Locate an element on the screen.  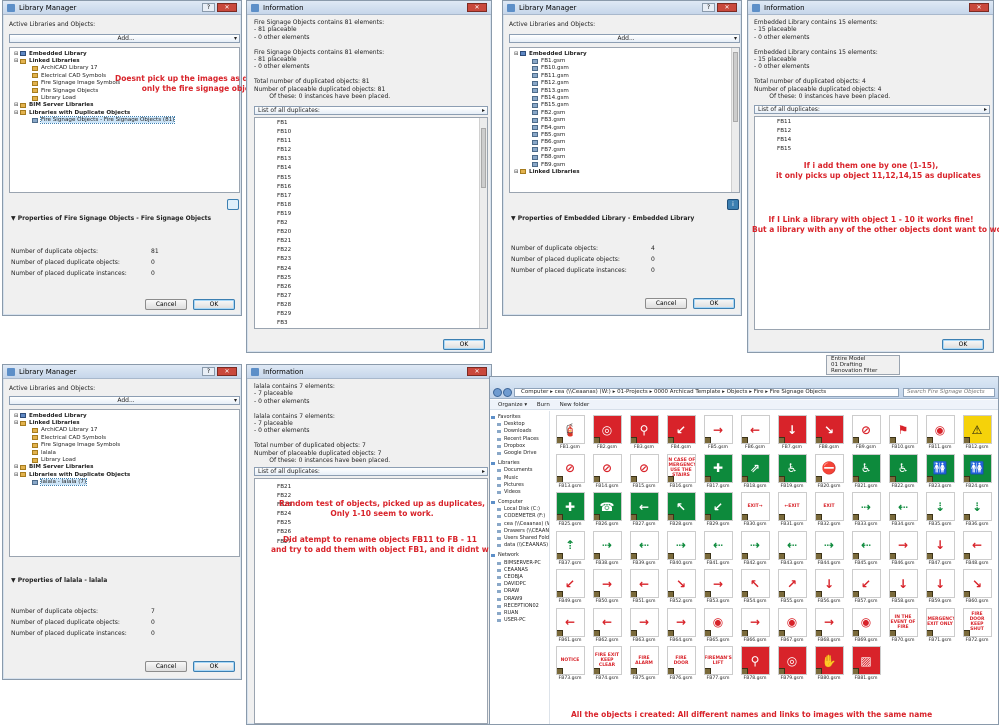
list-item: FB18 is located at coordinates (371, 205).